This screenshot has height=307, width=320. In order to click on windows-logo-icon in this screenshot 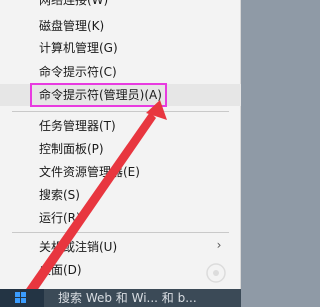, I will do `click(21, 298)`.